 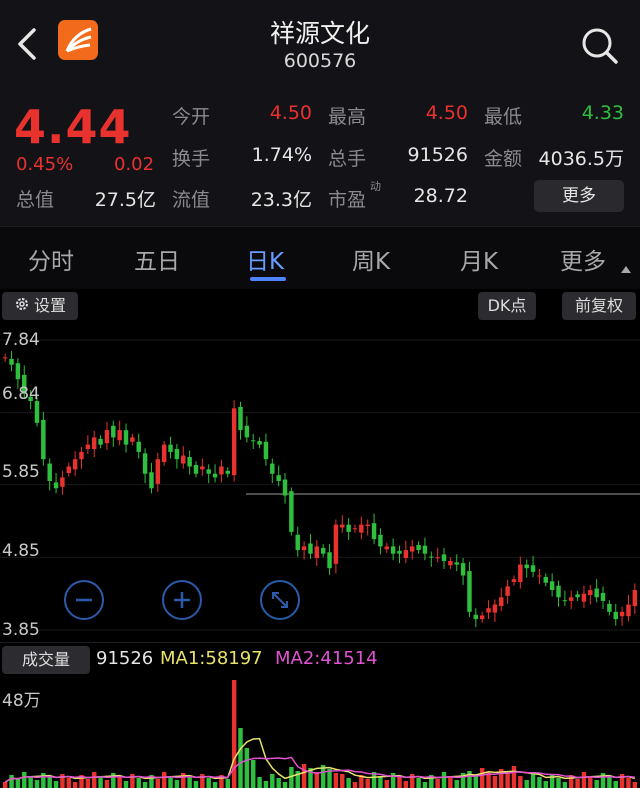 I want to click on gear-icon, so click(x=22, y=307).